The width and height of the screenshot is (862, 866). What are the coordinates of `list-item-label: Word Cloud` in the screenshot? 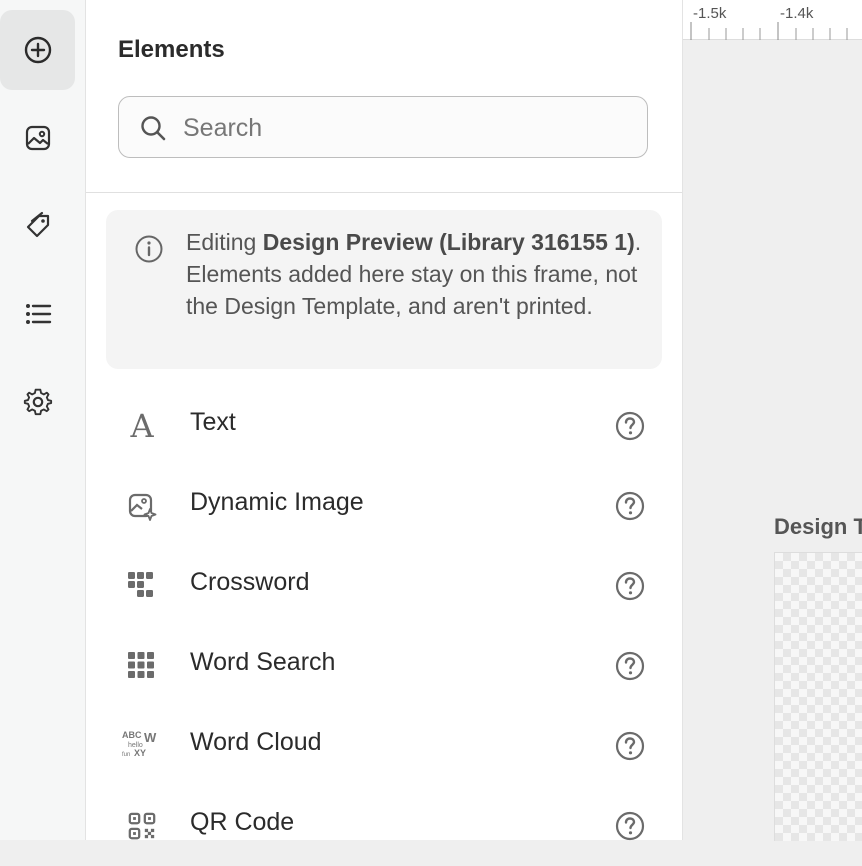 It's located at (256, 742).